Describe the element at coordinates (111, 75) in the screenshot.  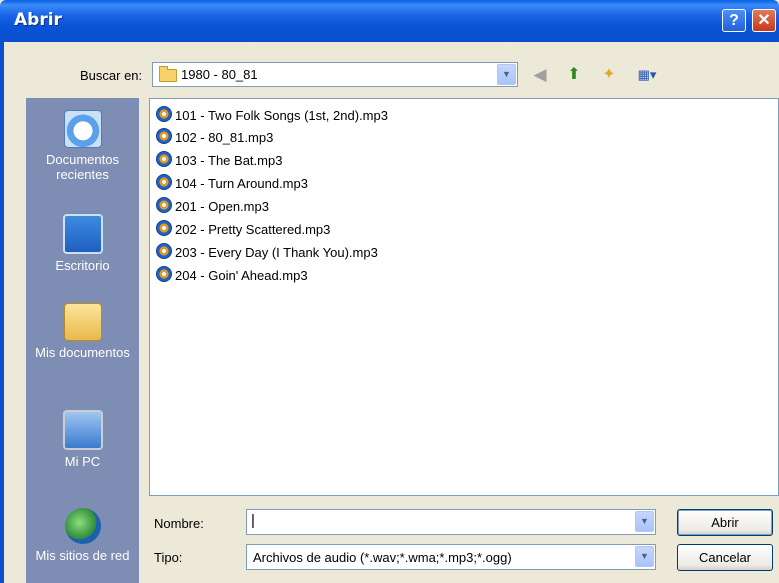
I see `lookin-label: Buscar en:` at that location.